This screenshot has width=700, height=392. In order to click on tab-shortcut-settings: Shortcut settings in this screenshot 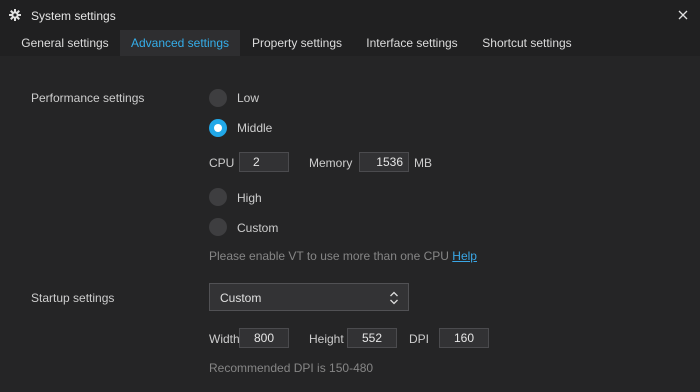, I will do `click(527, 43)`.